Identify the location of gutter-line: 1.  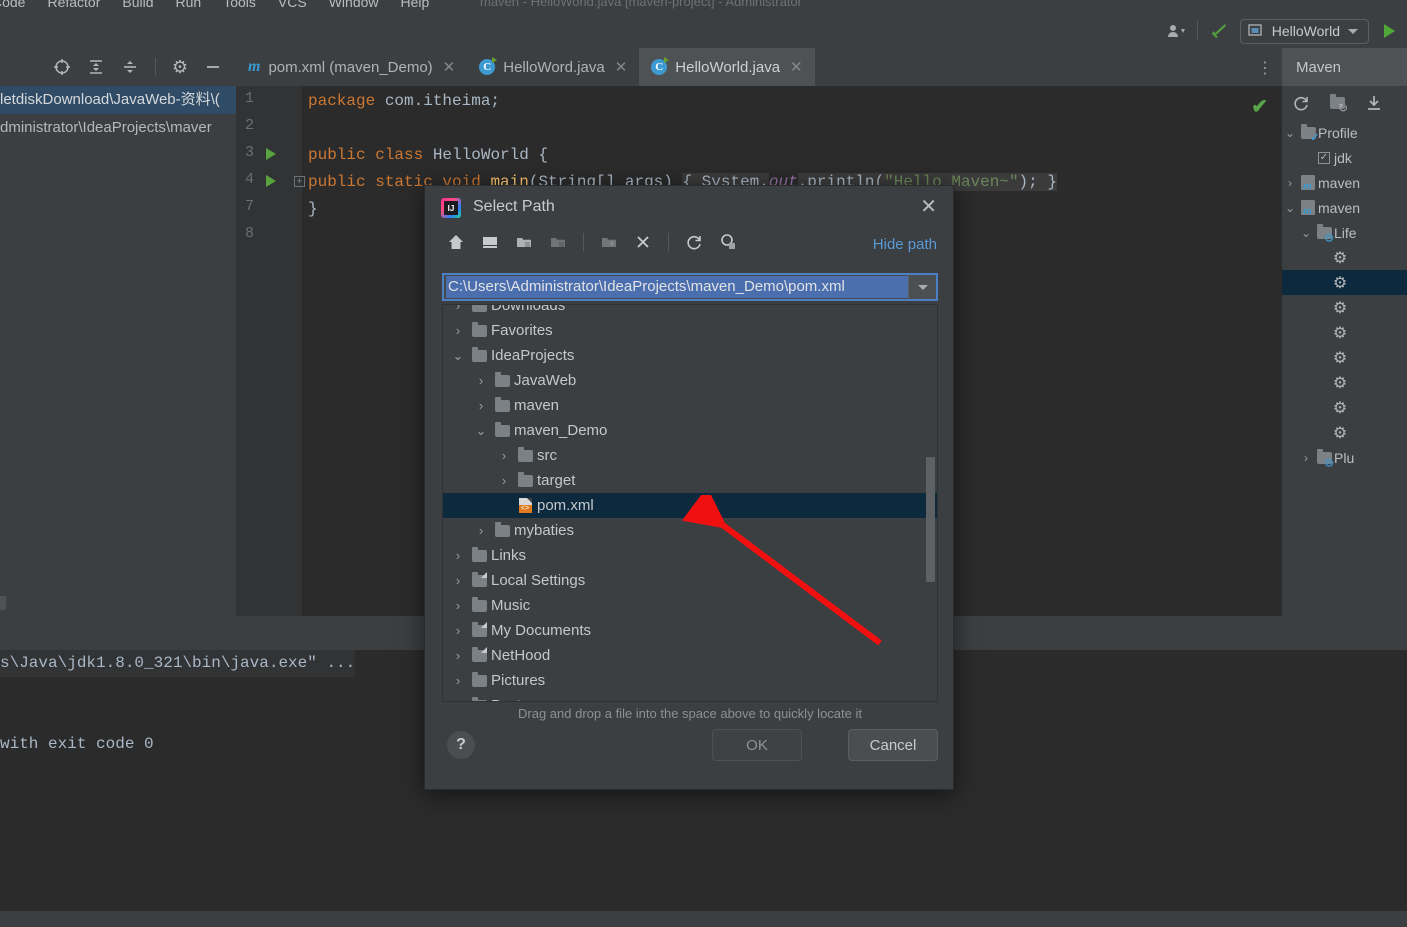
(269, 99).